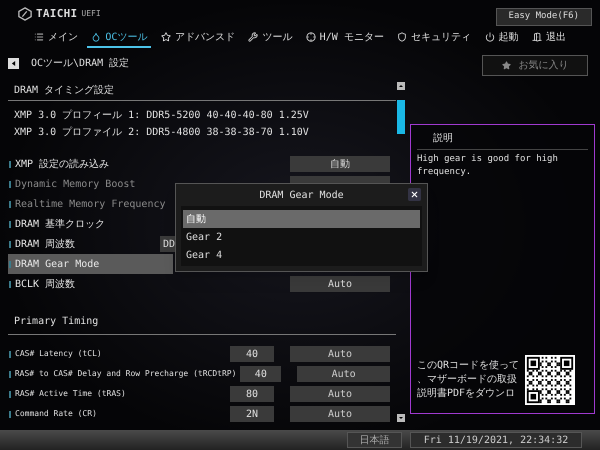 The image size is (600, 450). I want to click on setting-row-highlight: BCLK 周波数, so click(90, 284).